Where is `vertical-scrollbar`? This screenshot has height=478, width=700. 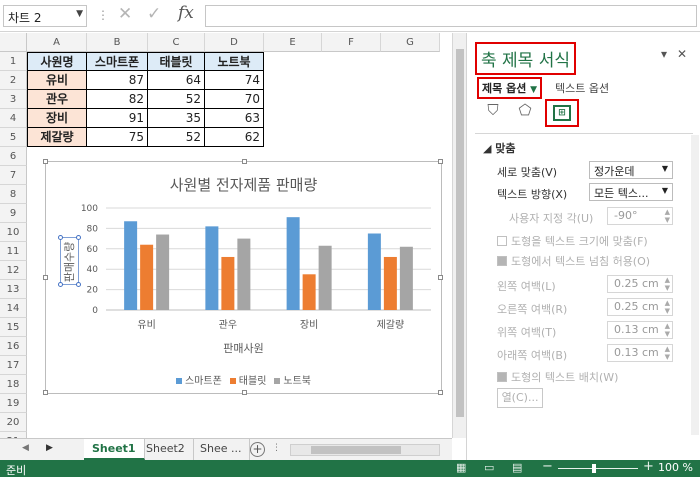 vertical-scrollbar is located at coordinates (459, 235).